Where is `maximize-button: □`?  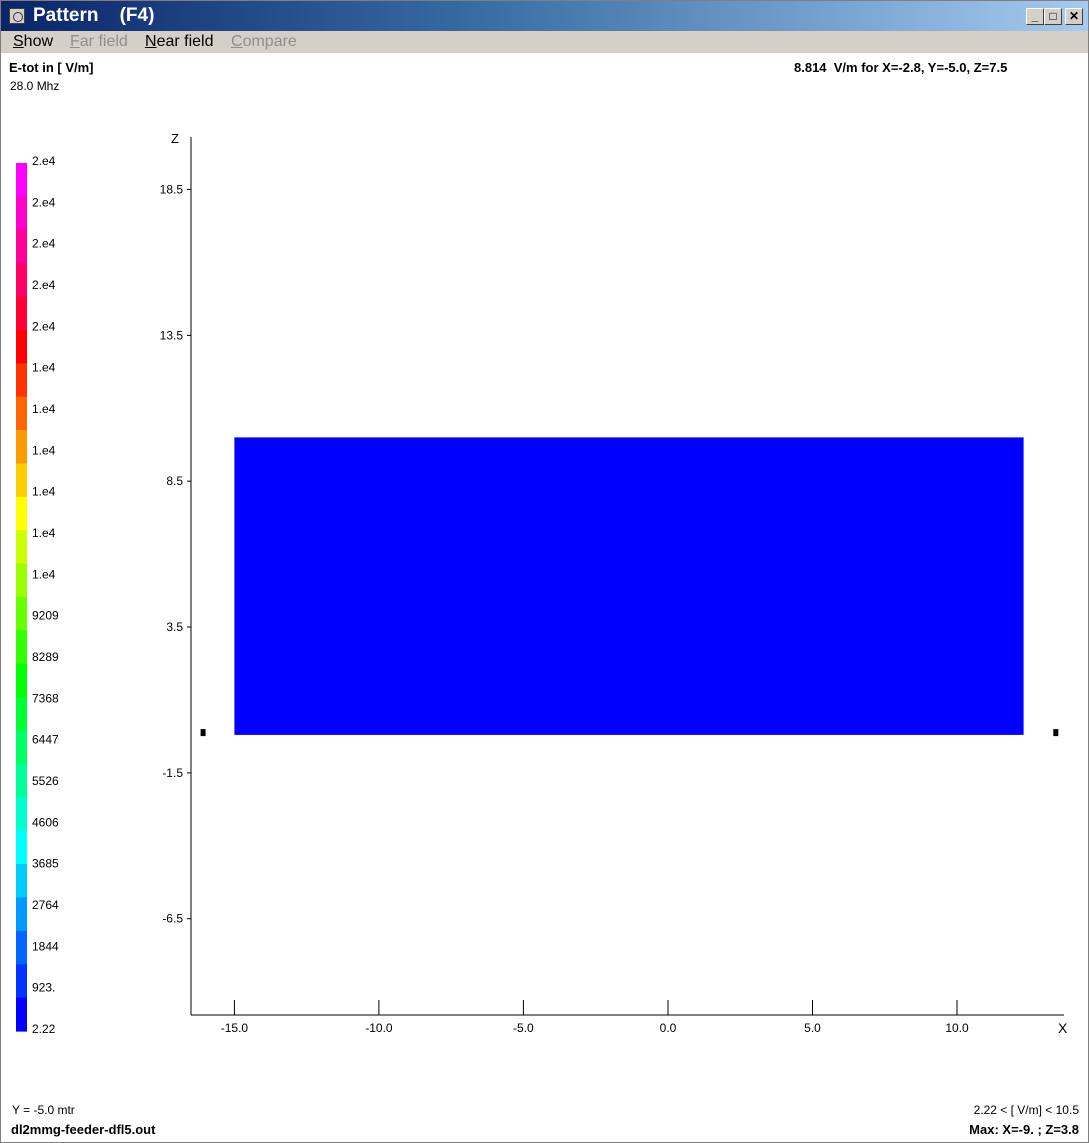 maximize-button: □ is located at coordinates (1053, 16).